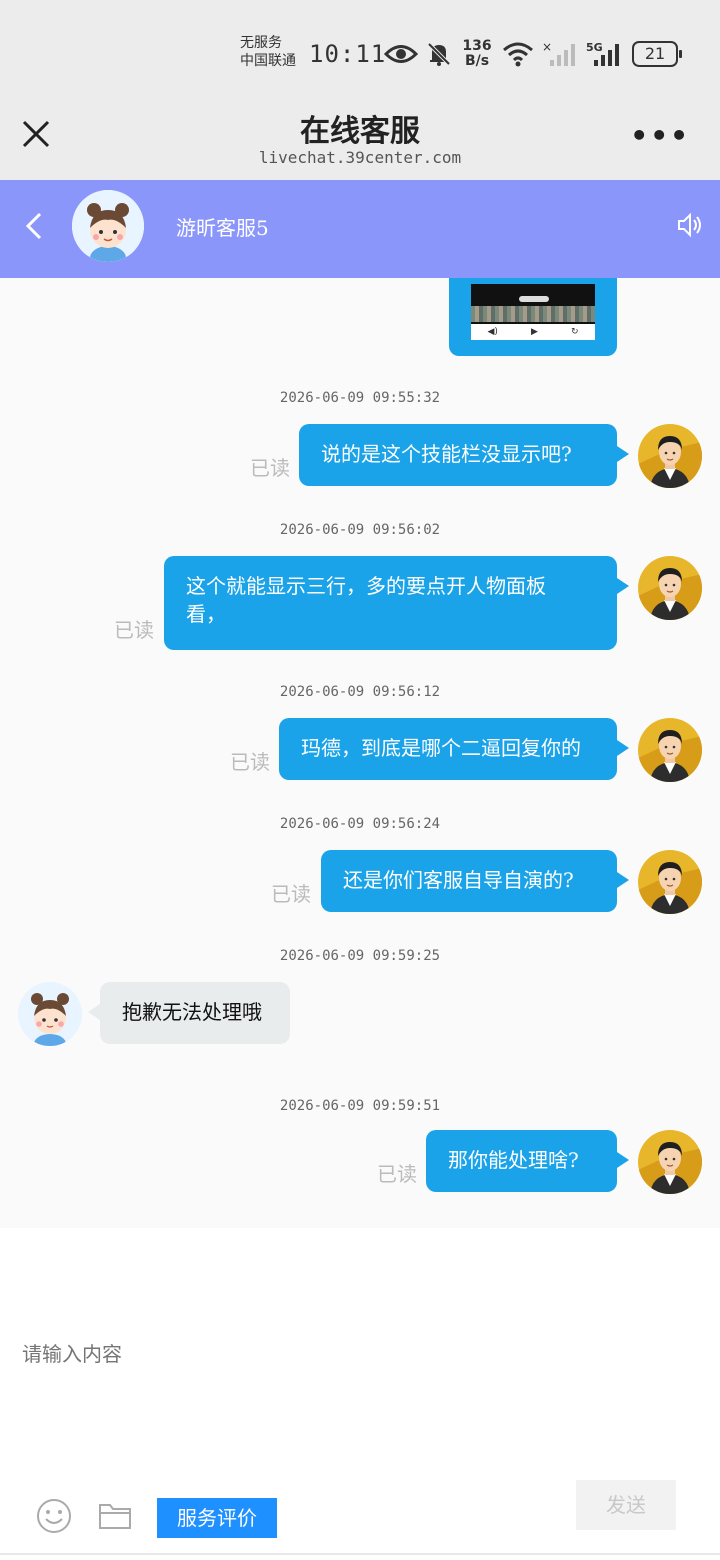 The width and height of the screenshot is (720, 1560). I want to click on back-icon, so click(34, 226).